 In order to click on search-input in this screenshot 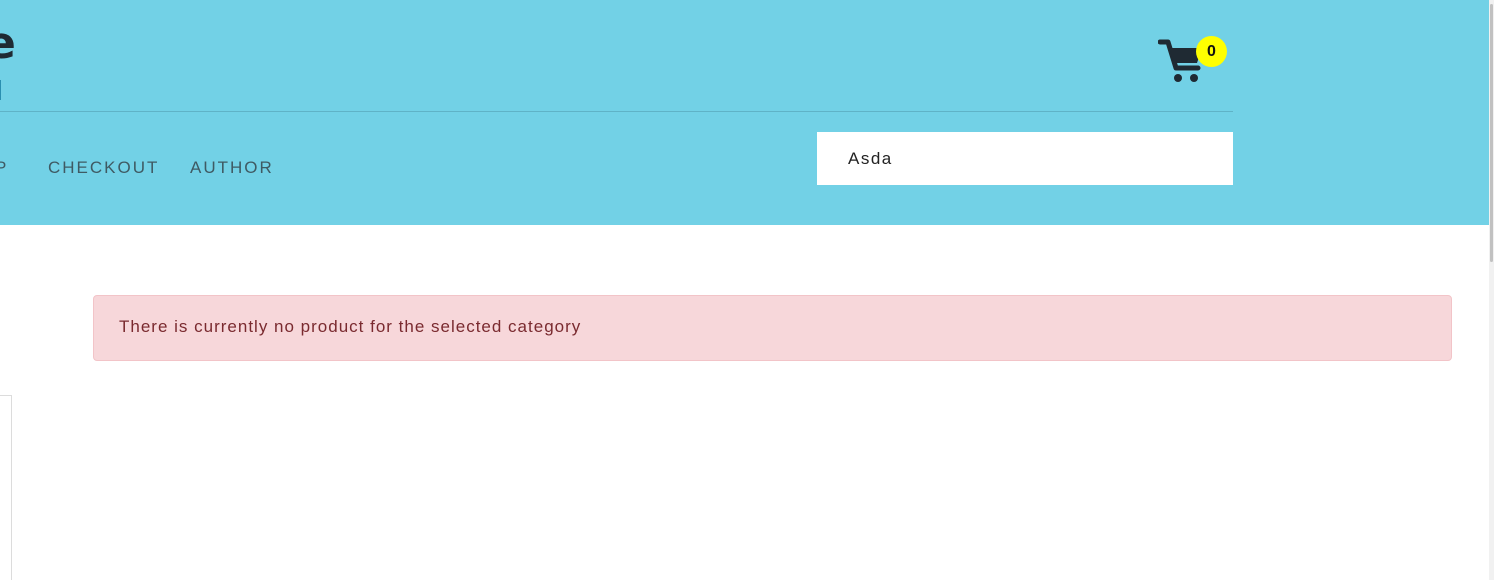, I will do `click(1025, 158)`.